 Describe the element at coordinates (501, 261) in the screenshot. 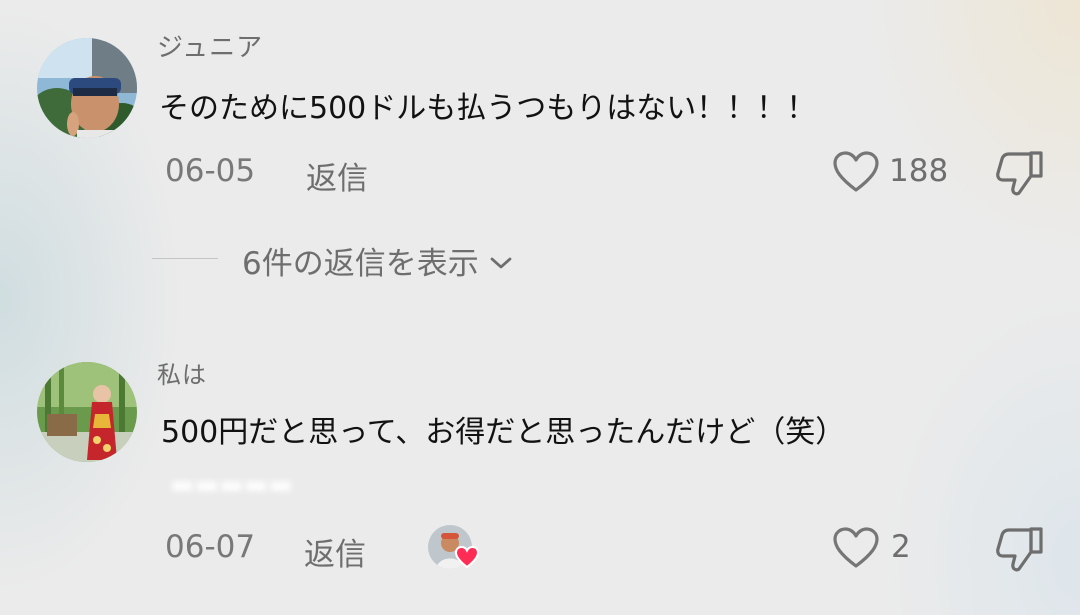

I see `chevron-down-icon` at that location.